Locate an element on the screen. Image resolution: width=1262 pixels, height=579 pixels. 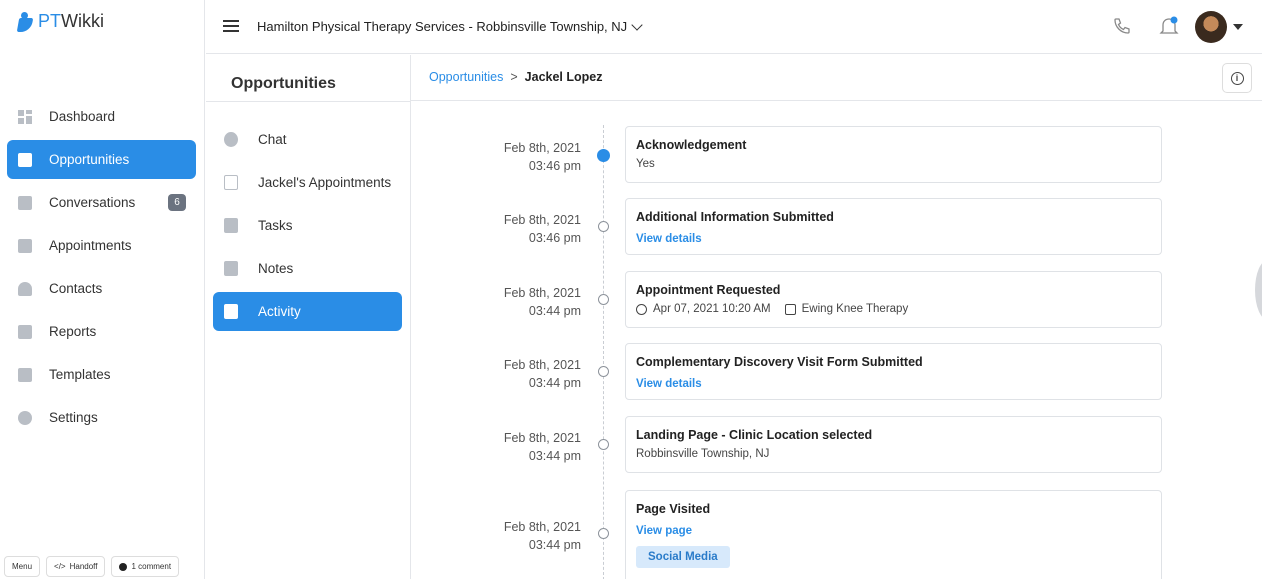
appointment-detail: Apr 07, 2021 10:20 AM Ewing Knee Therapy is located at coordinates (893, 309).